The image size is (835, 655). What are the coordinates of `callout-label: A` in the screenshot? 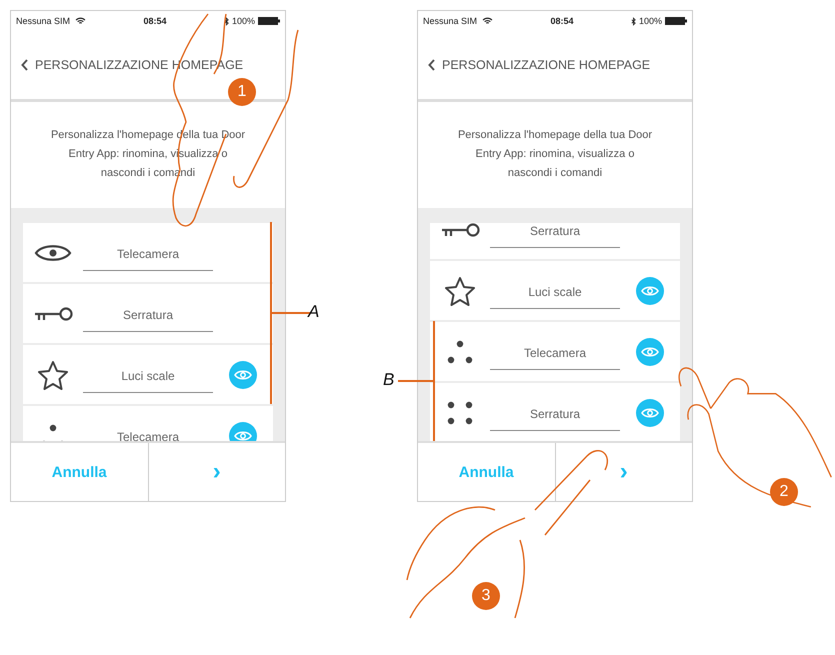 It's located at (314, 312).